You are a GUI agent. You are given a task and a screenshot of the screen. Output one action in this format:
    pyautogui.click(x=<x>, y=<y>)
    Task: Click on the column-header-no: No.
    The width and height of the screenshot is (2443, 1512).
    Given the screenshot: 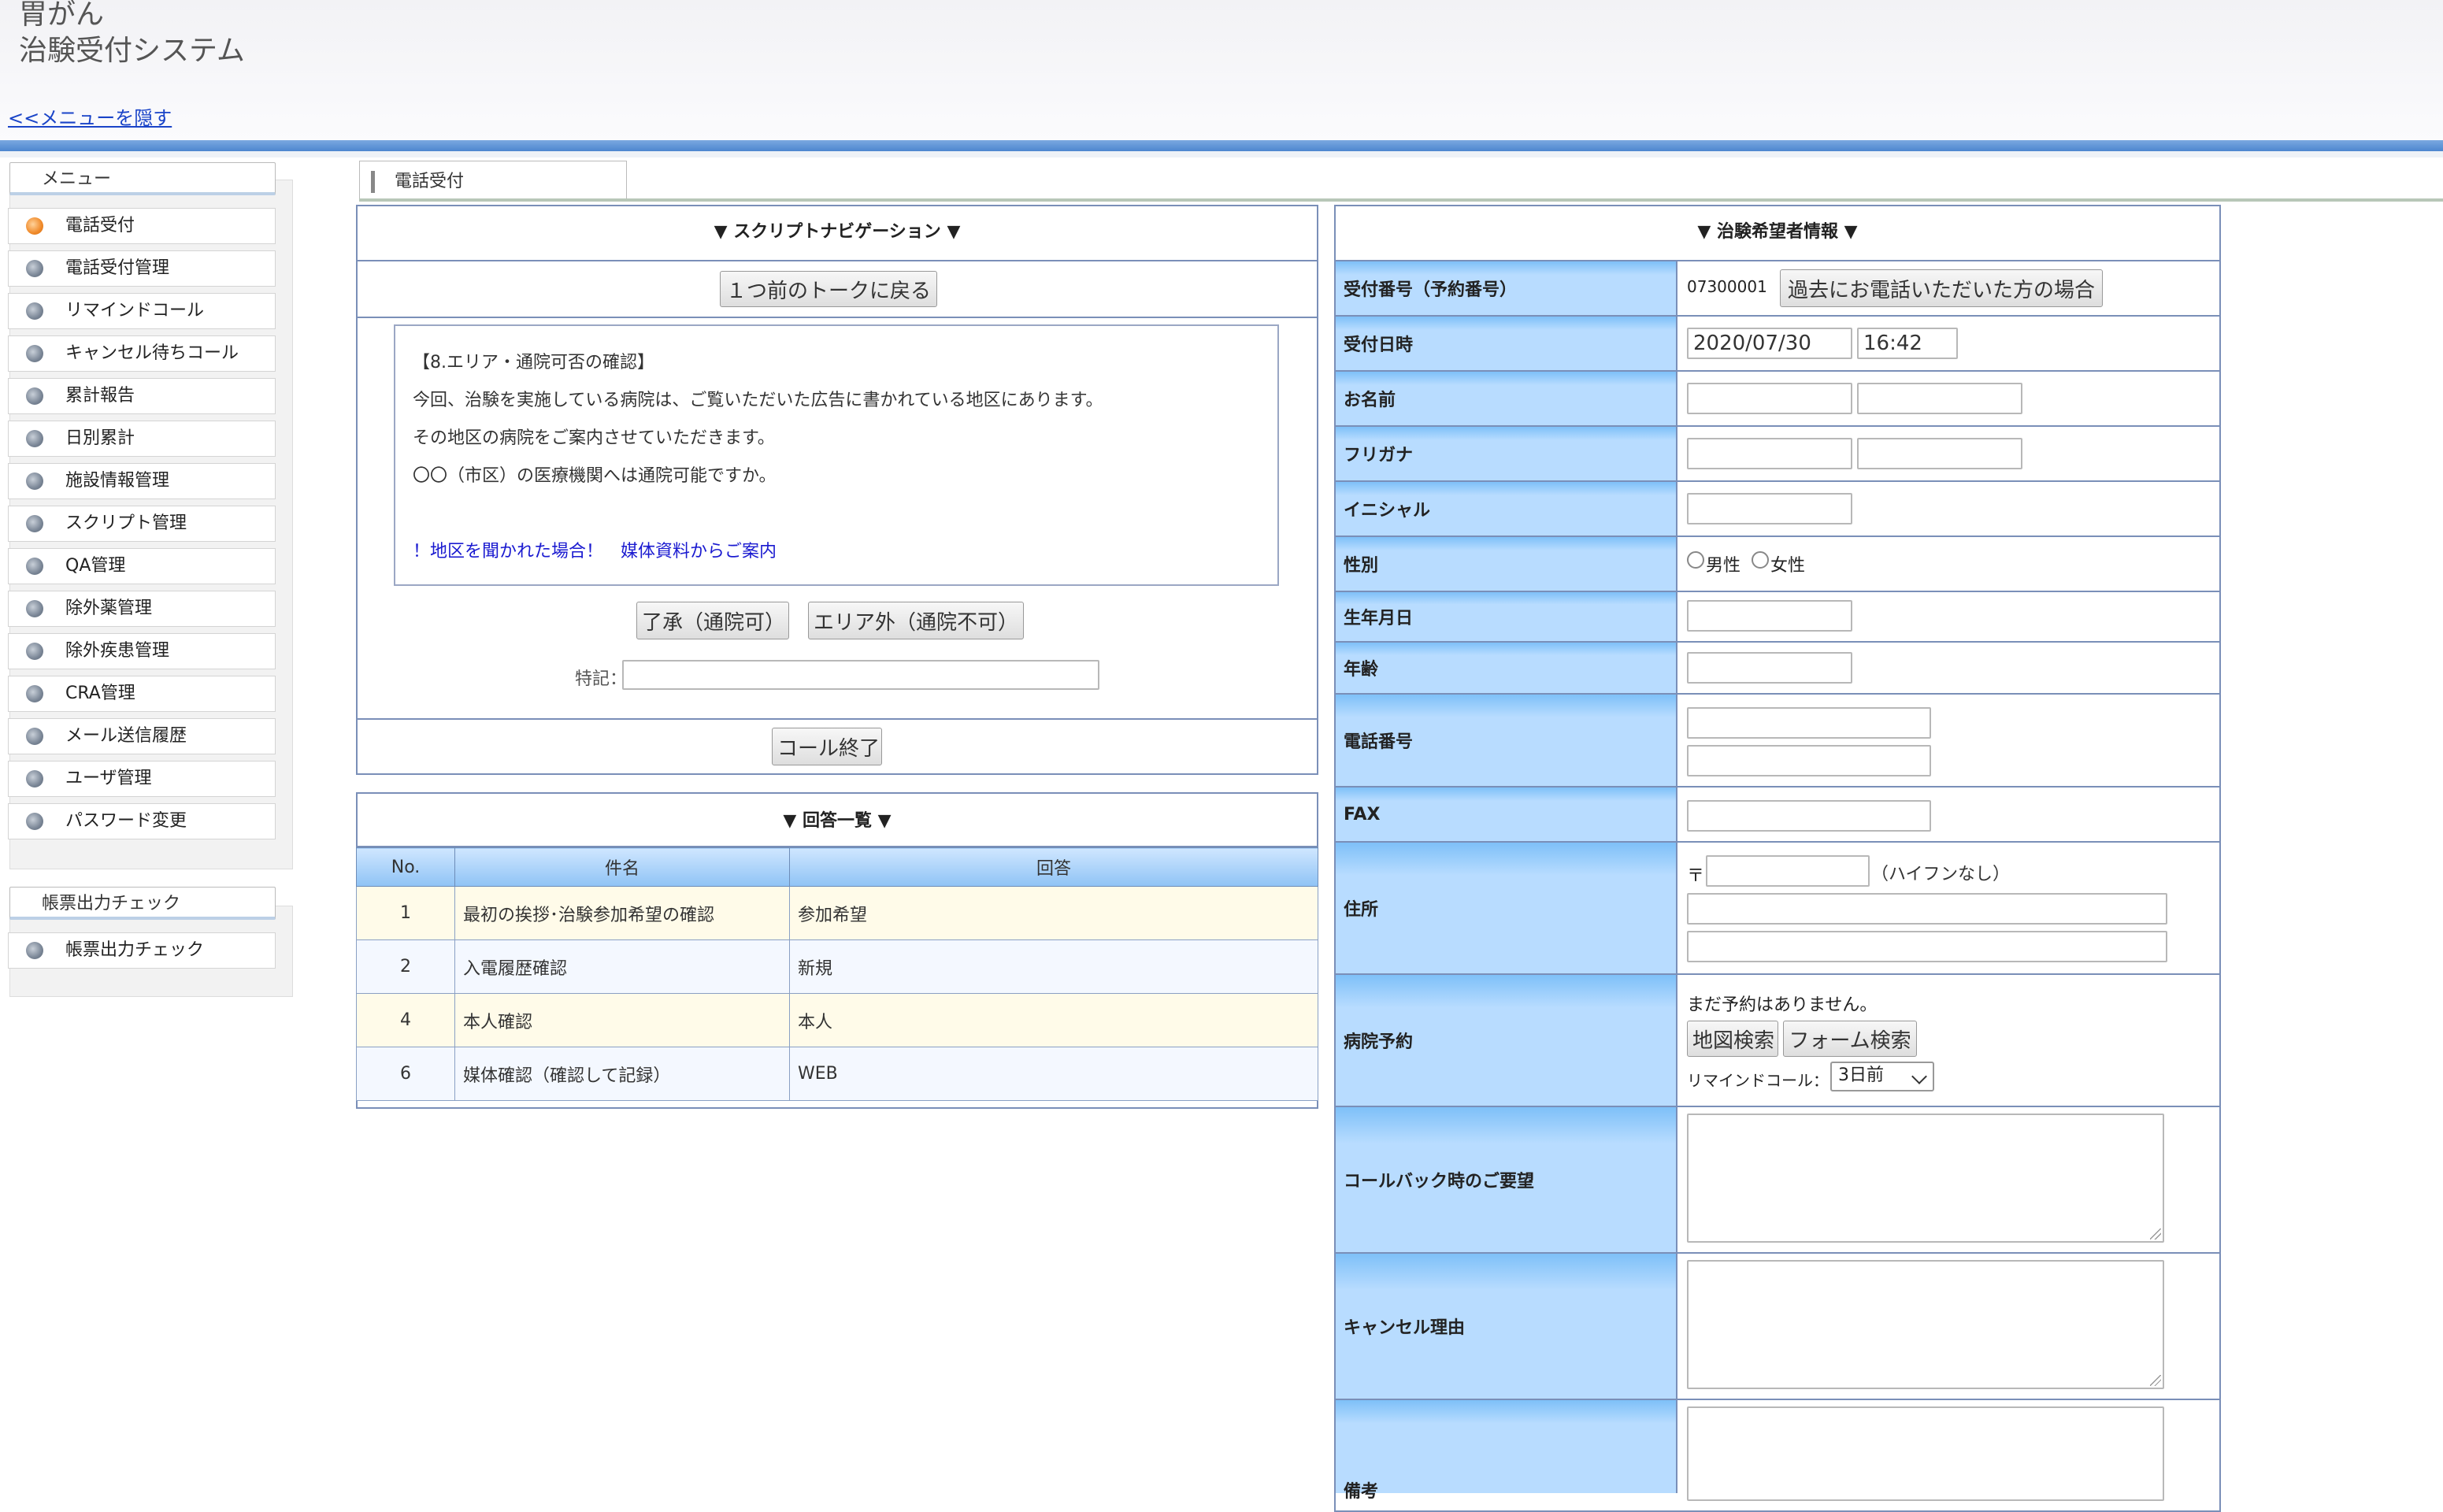 What is the action you would take?
    pyautogui.click(x=405, y=867)
    